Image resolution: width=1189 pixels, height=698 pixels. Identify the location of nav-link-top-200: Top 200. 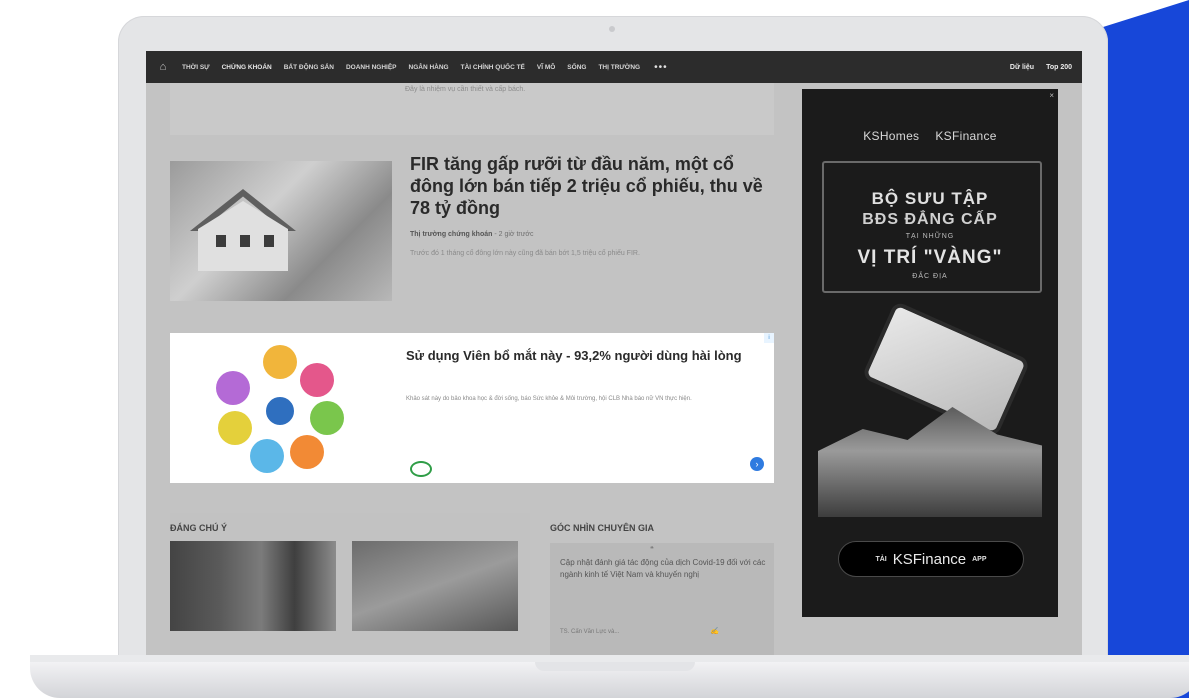
(1059, 67).